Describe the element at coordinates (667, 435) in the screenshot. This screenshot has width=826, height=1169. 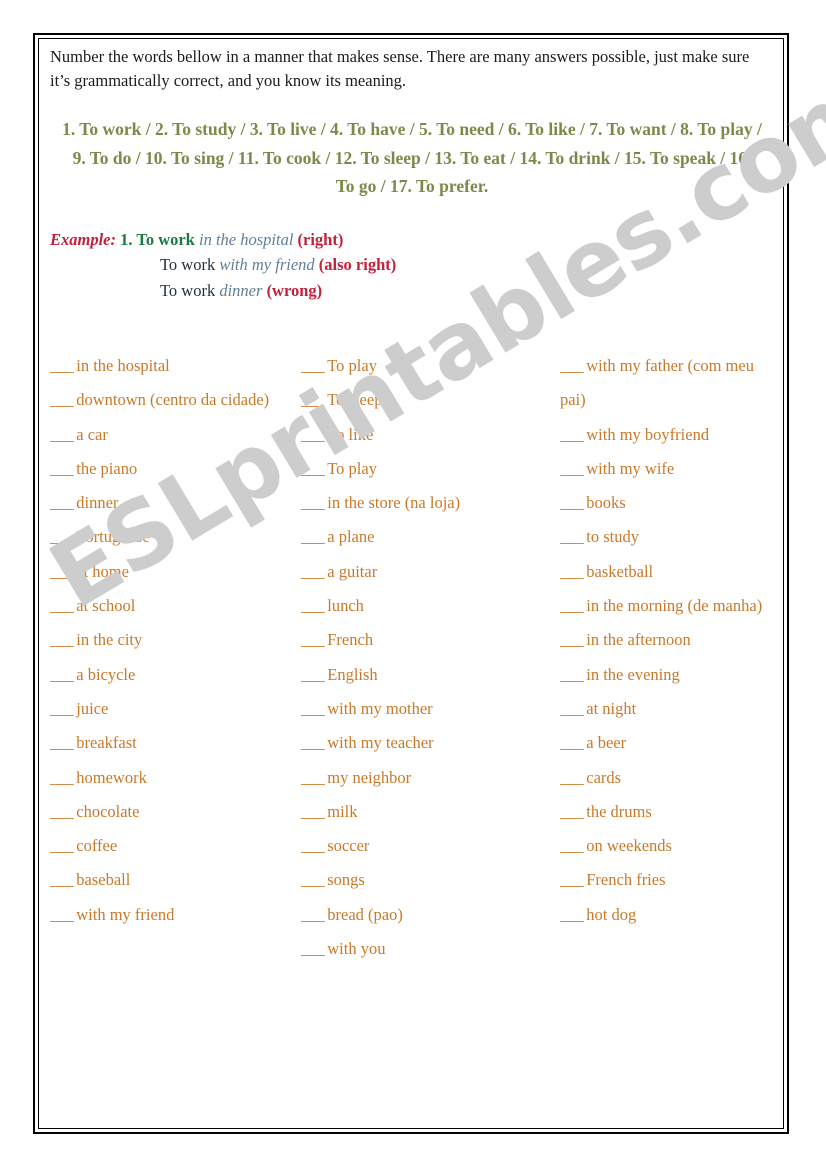
I see `answer-item: ___ with my boyfriend` at that location.